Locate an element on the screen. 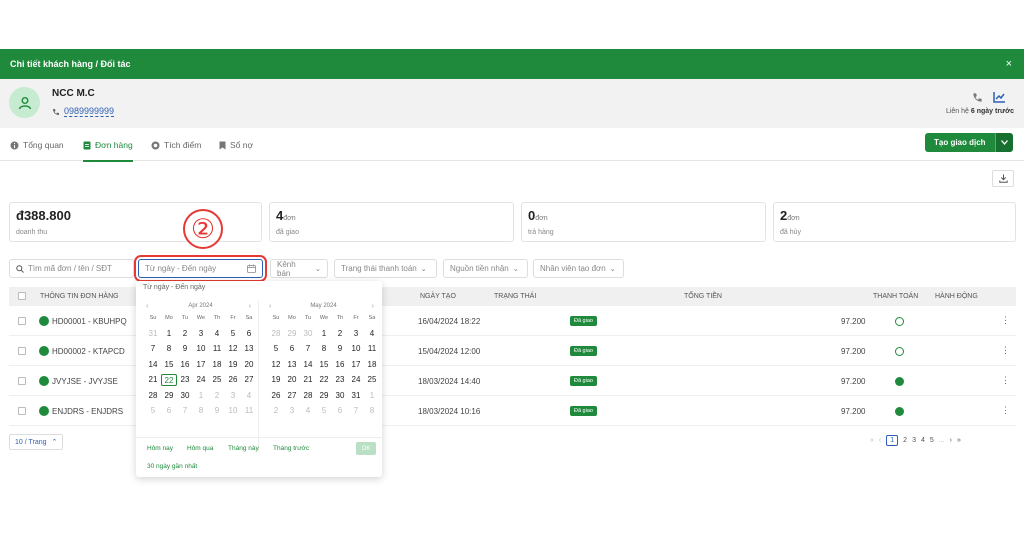 The image size is (1024, 550). calendar-day: 21 is located at coordinates (308, 380).